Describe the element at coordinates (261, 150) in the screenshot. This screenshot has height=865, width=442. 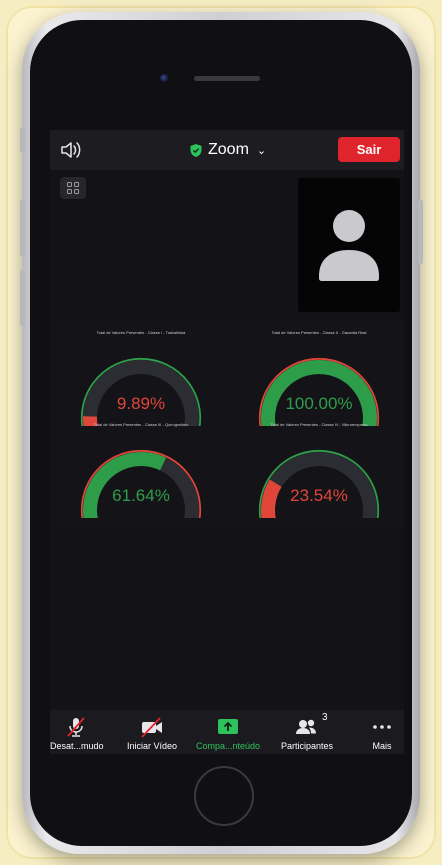
I see `chevron-down-icon: ⌄` at that location.